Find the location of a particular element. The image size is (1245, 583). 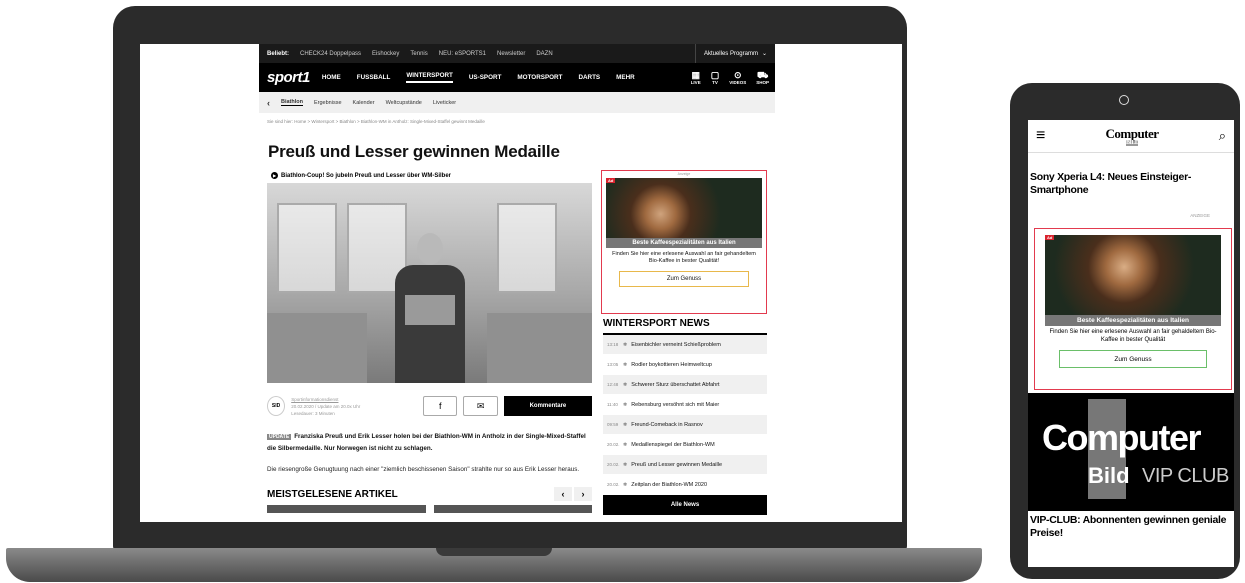

subnav-liveticker: Liveticker is located at coordinates (444, 103).